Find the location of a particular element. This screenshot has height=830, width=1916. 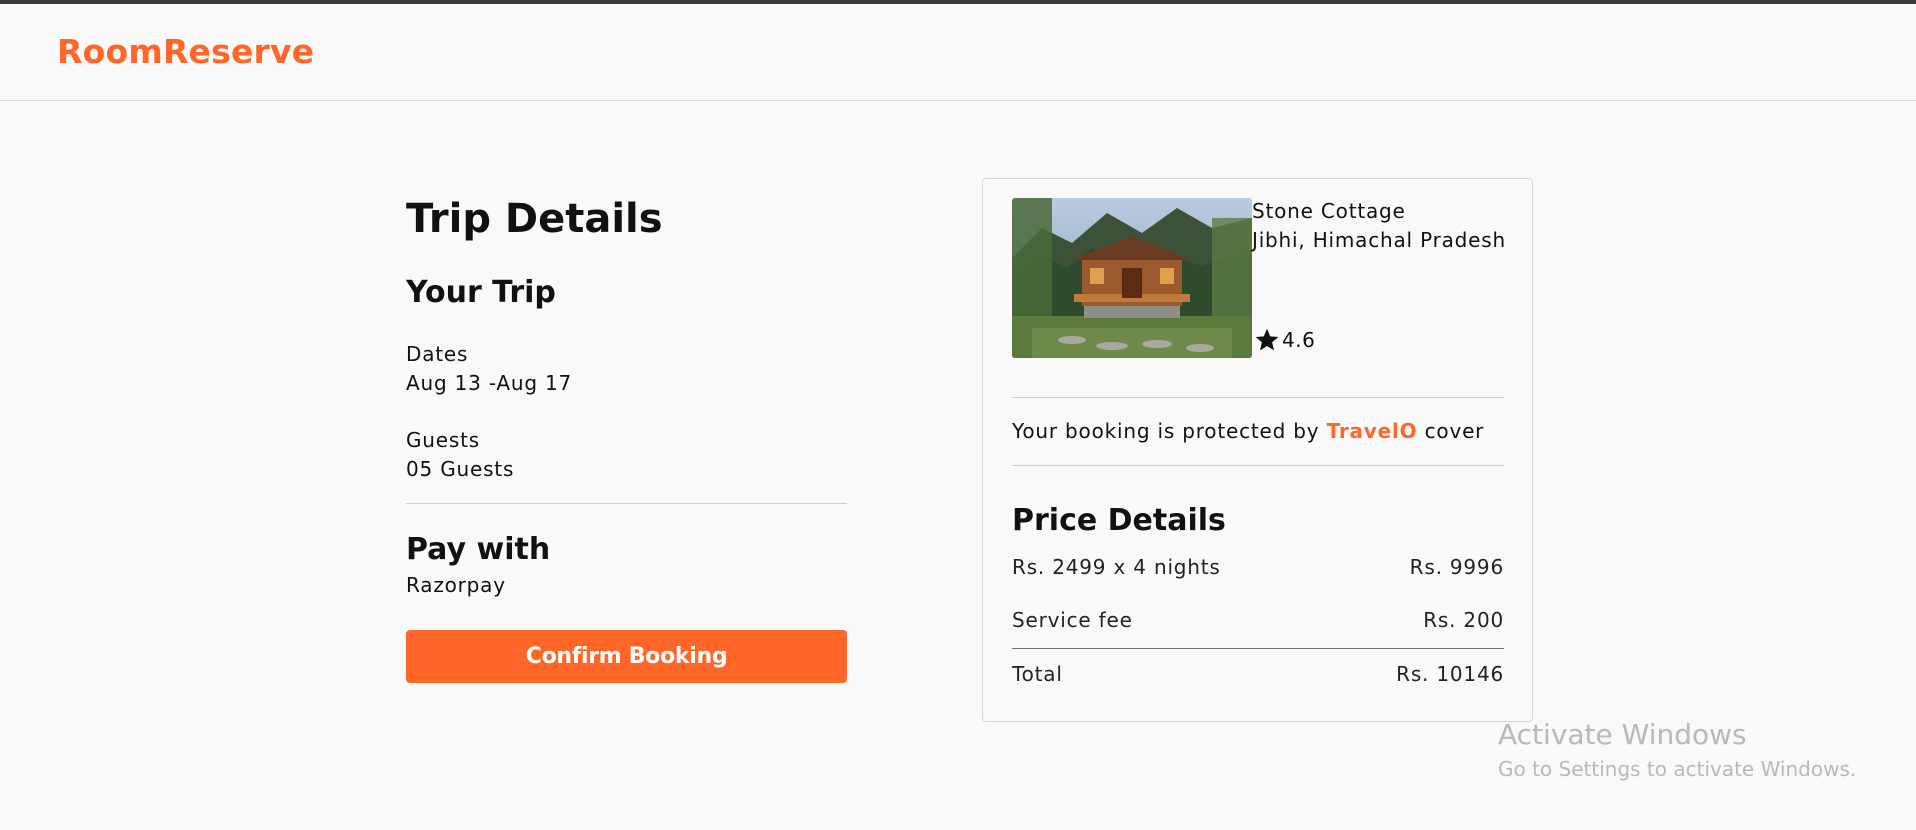

property-image is located at coordinates (1132, 278).